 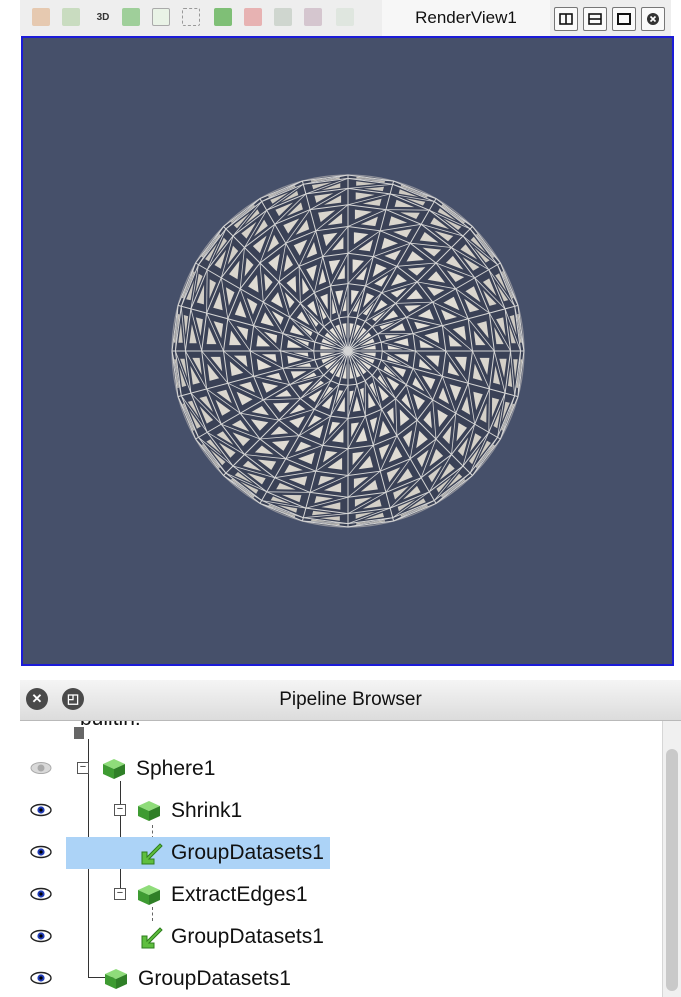 What do you see at coordinates (672, 870) in the screenshot?
I see `scrollbar-thumb` at bounding box center [672, 870].